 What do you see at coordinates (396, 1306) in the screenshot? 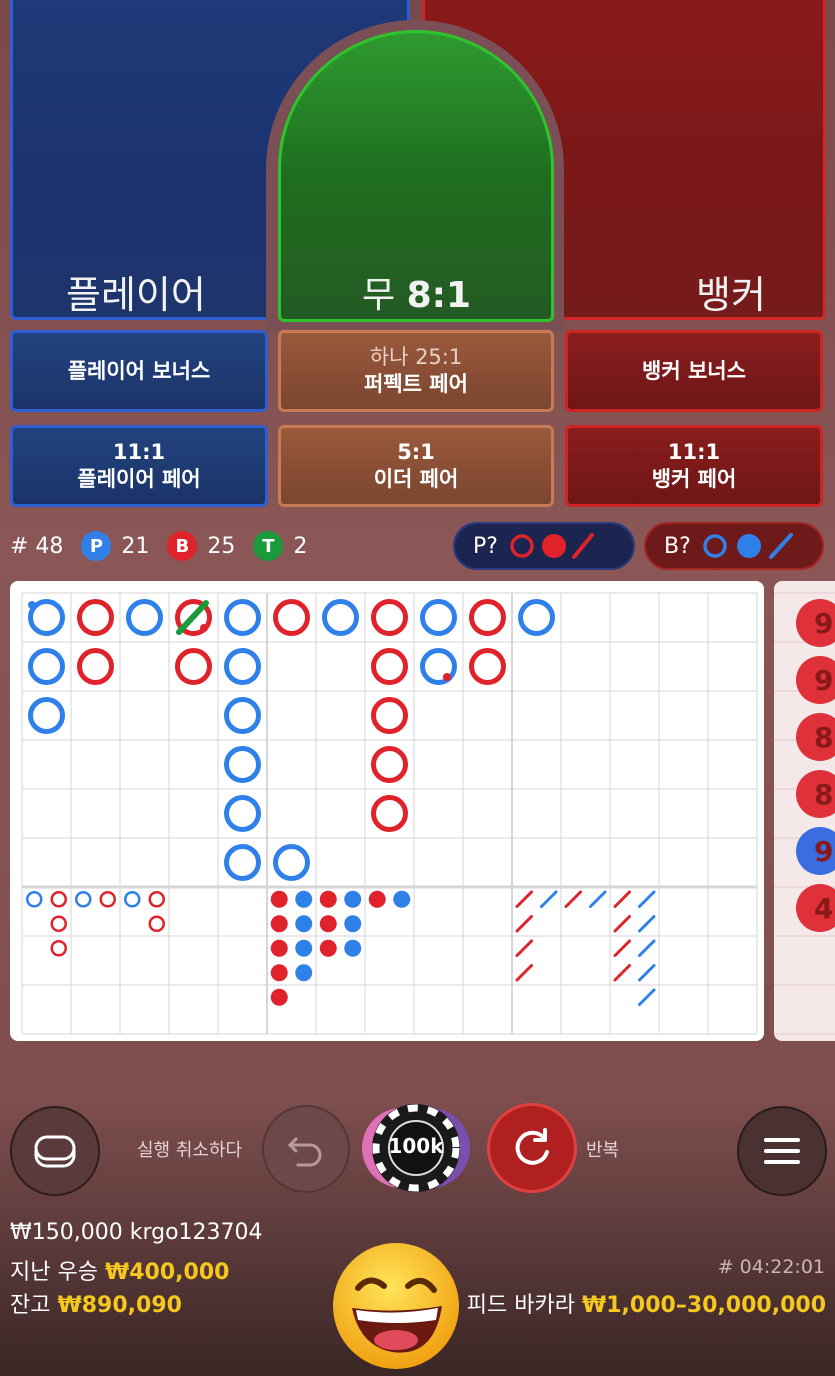
I see `laughing-emoji-icon` at bounding box center [396, 1306].